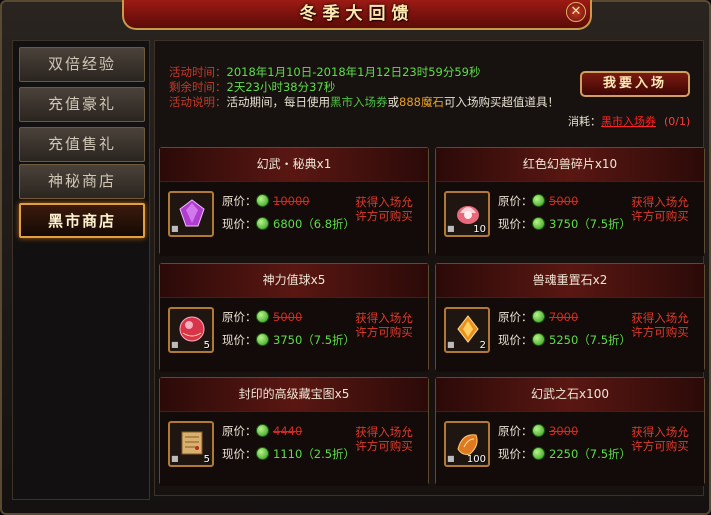  I want to click on item-name: 幻武・秘典x1, so click(294, 165).